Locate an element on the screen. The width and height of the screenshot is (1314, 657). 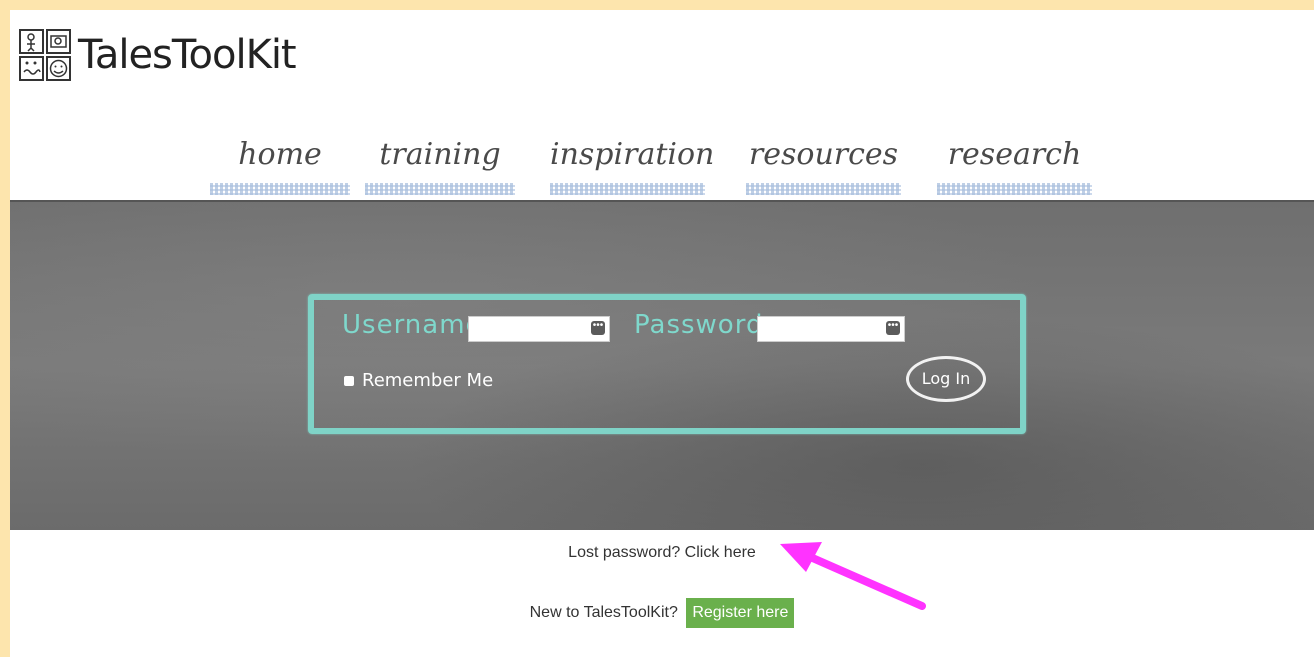
nav-item-home: home is located at coordinates (280, 165).